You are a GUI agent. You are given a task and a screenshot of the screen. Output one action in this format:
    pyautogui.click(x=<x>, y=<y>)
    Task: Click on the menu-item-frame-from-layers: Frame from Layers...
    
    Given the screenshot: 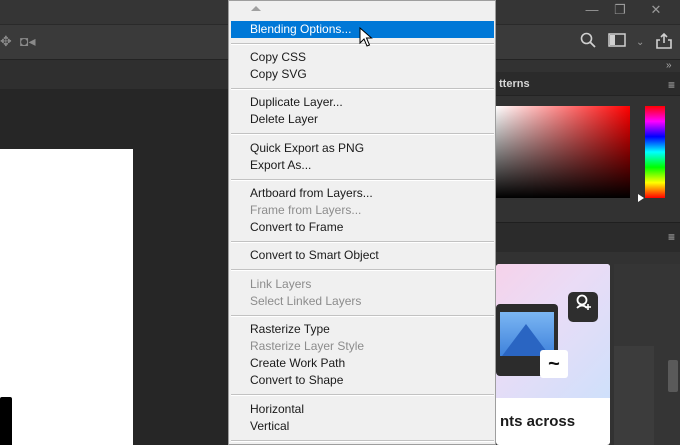 What is the action you would take?
    pyautogui.click(x=306, y=210)
    